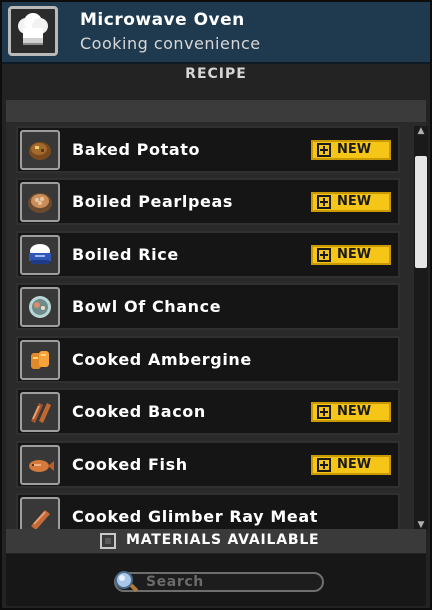  What do you see at coordinates (108, 541) in the screenshot?
I see `materials-available-checkbox` at bounding box center [108, 541].